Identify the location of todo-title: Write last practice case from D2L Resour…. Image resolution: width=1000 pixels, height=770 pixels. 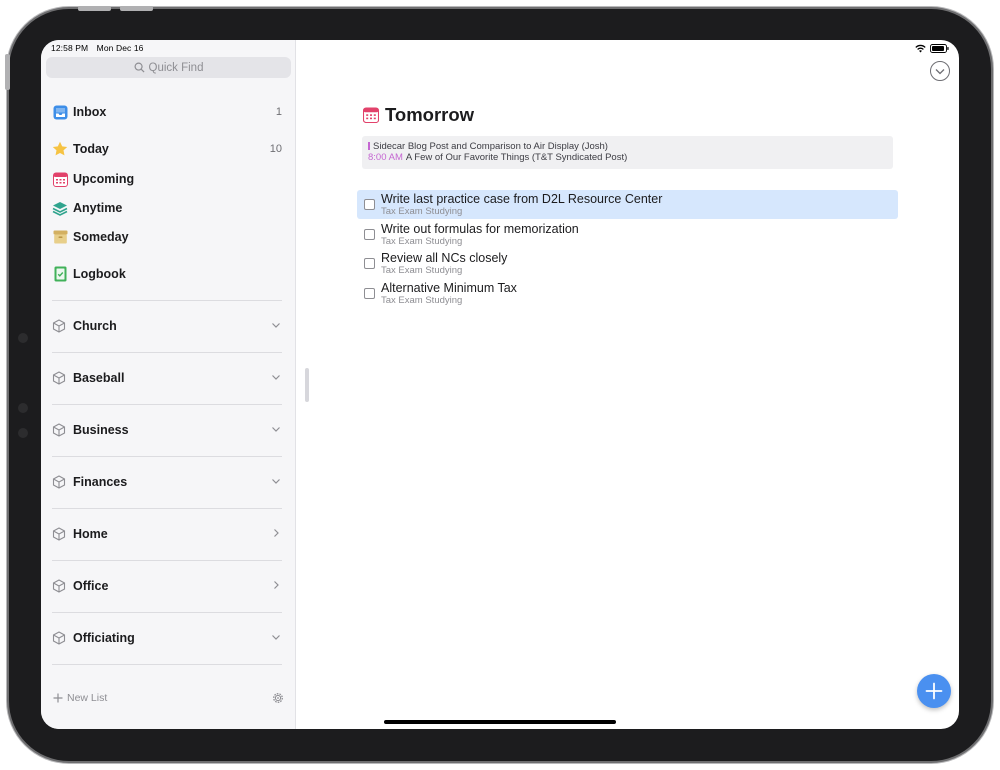
(522, 199).